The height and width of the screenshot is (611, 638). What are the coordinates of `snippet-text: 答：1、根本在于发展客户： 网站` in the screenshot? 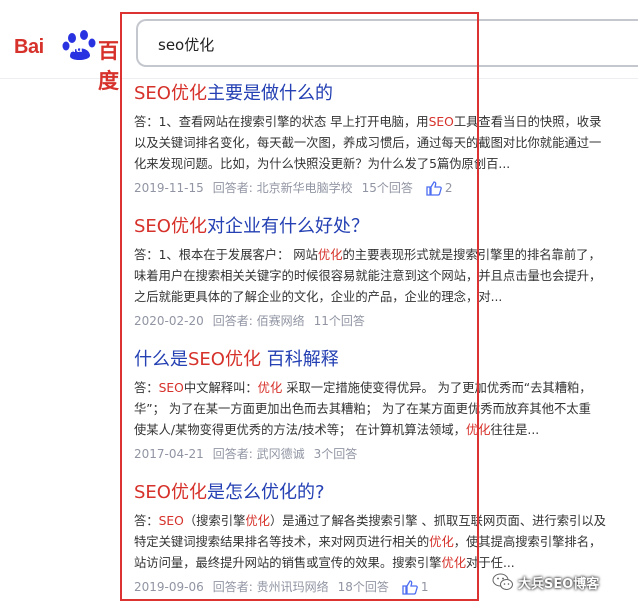 It's located at (226, 255).